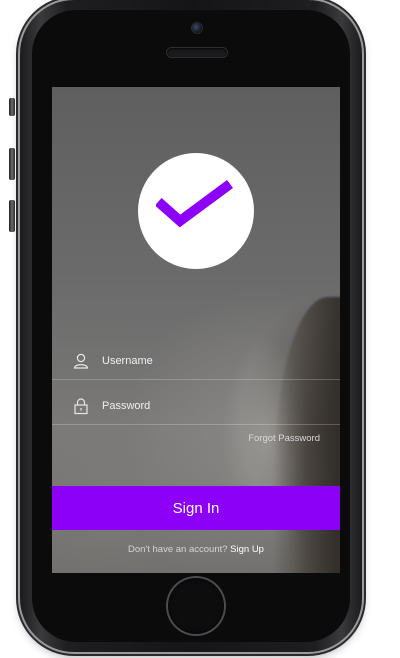 The image size is (400, 658). What do you see at coordinates (196, 424) in the screenshot?
I see `password-divider` at bounding box center [196, 424].